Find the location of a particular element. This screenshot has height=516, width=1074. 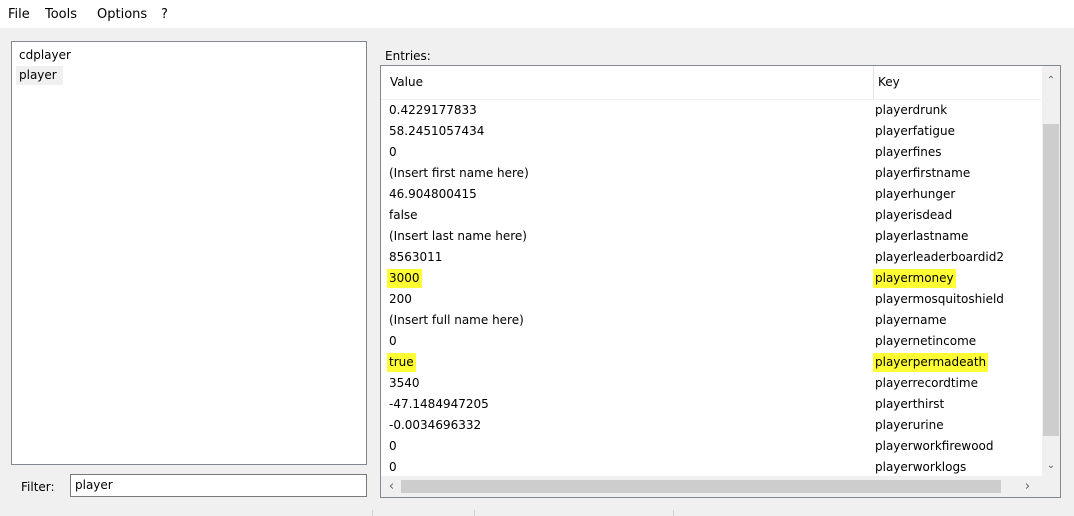

filter-input: player is located at coordinates (218, 485).